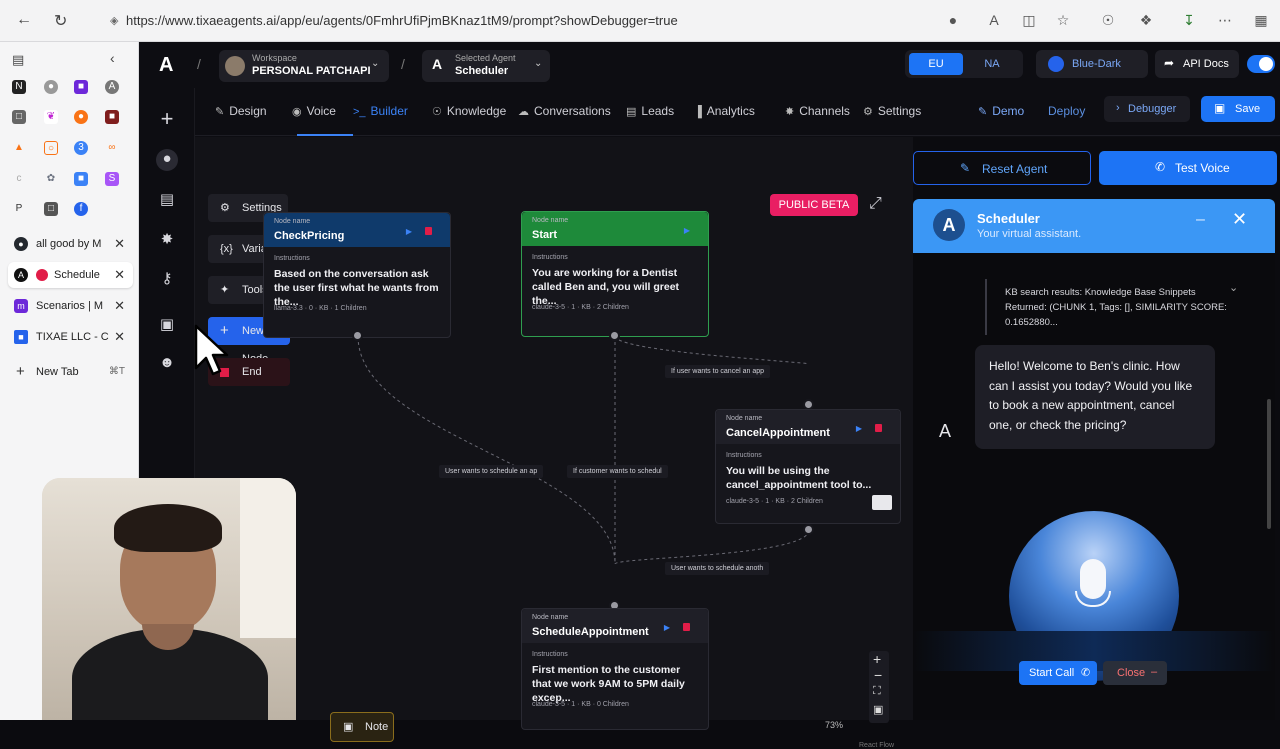 This screenshot has height=749, width=1280. I want to click on start-call-button: Start Call ✆, so click(1058, 673).